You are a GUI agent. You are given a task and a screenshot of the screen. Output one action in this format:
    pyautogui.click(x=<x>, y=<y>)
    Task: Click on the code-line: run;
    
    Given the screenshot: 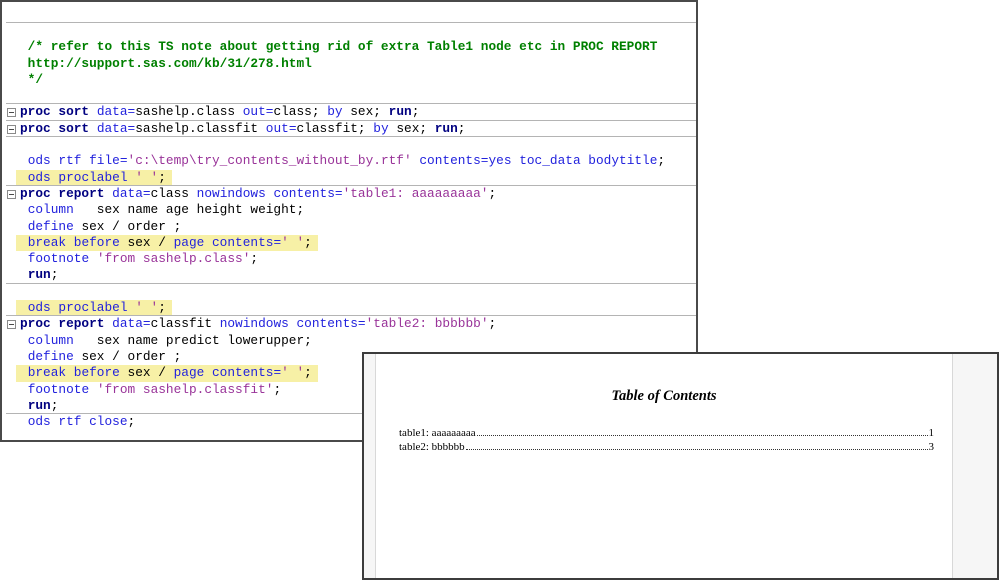 What is the action you would take?
    pyautogui.click(x=358, y=275)
    